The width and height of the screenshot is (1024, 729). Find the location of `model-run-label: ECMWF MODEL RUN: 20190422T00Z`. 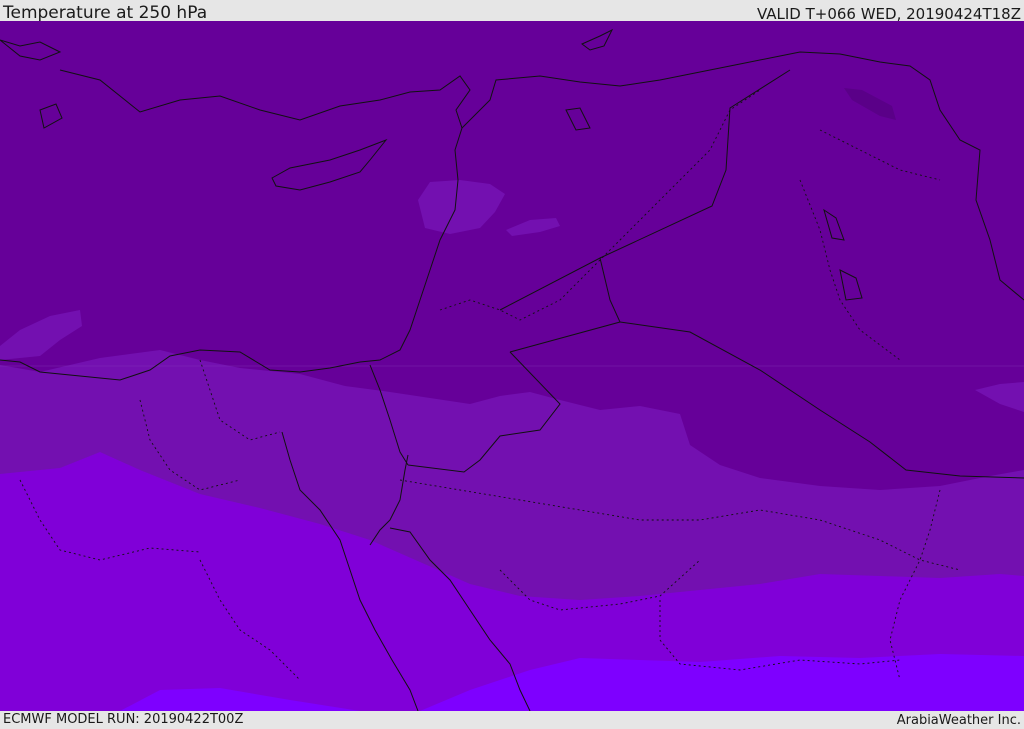

model-run-label: ECMWF MODEL RUN: 20190422T00Z is located at coordinates (123, 719).